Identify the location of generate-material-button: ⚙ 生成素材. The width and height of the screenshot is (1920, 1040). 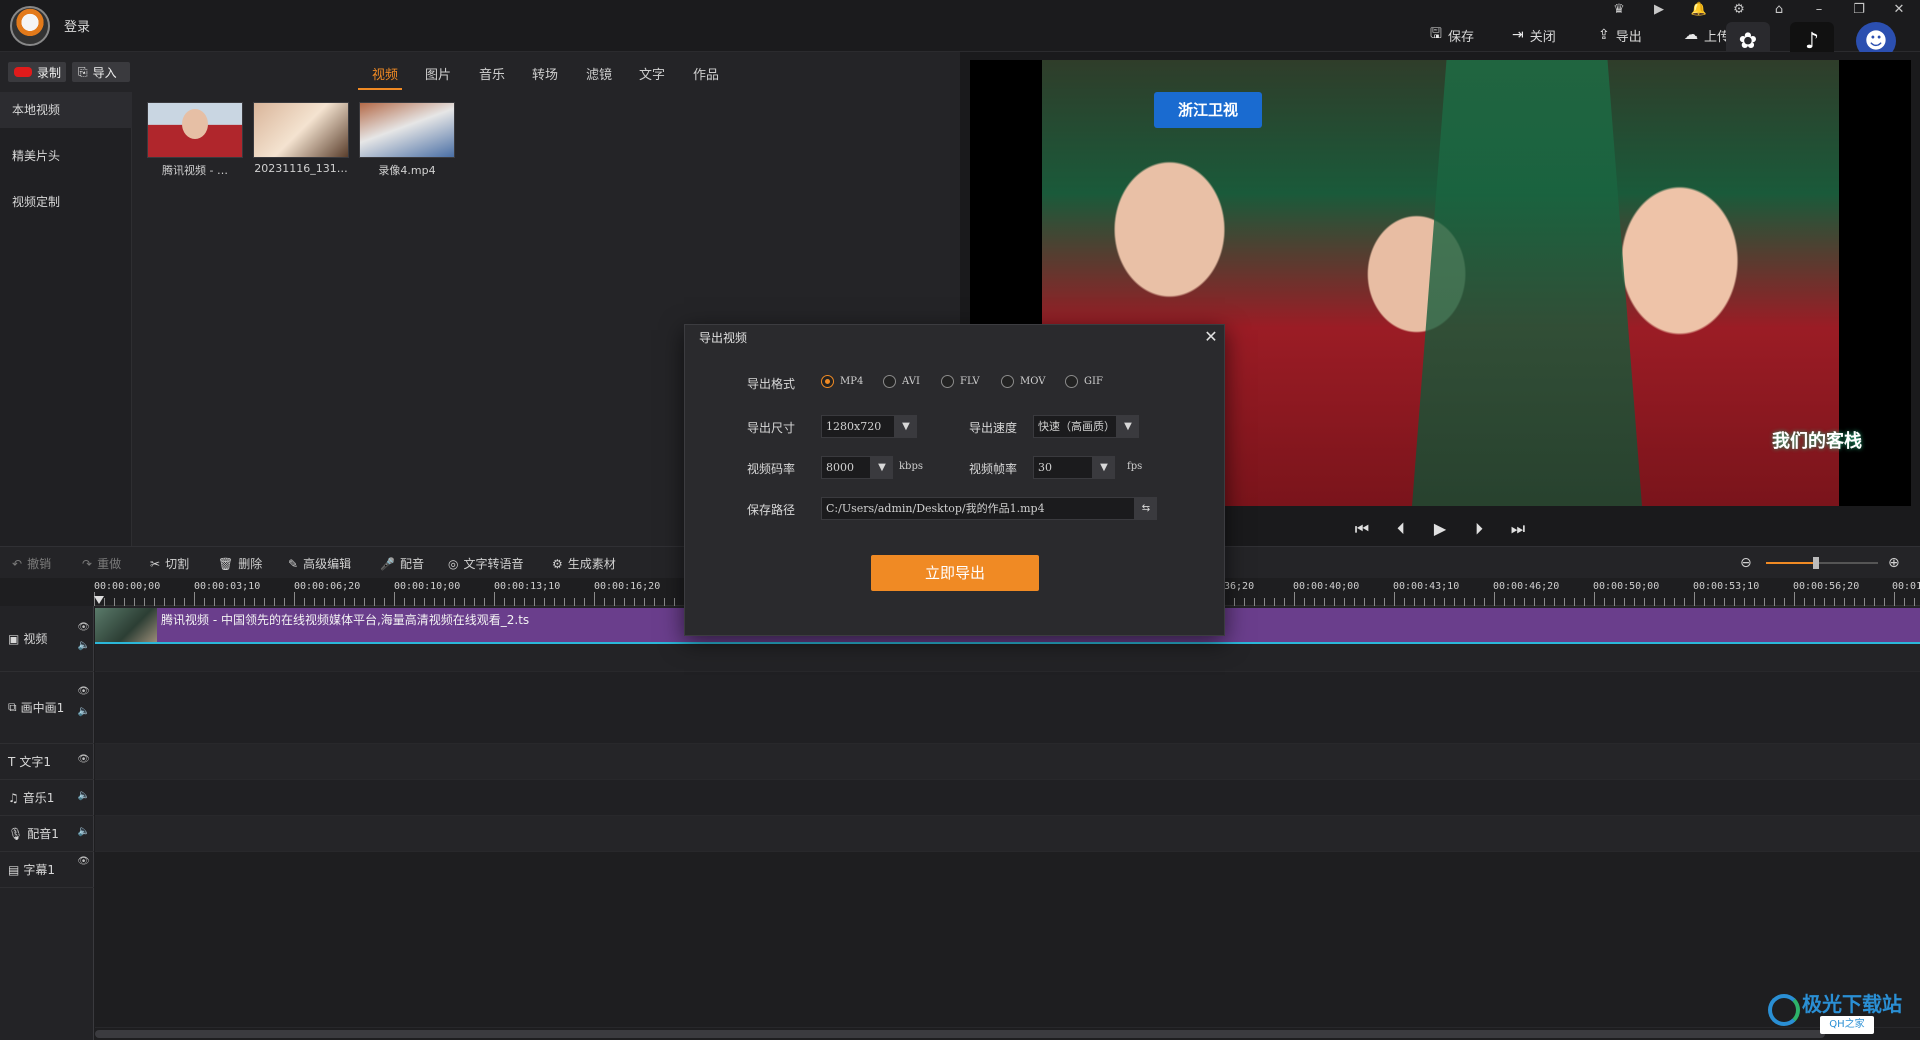
(584, 563).